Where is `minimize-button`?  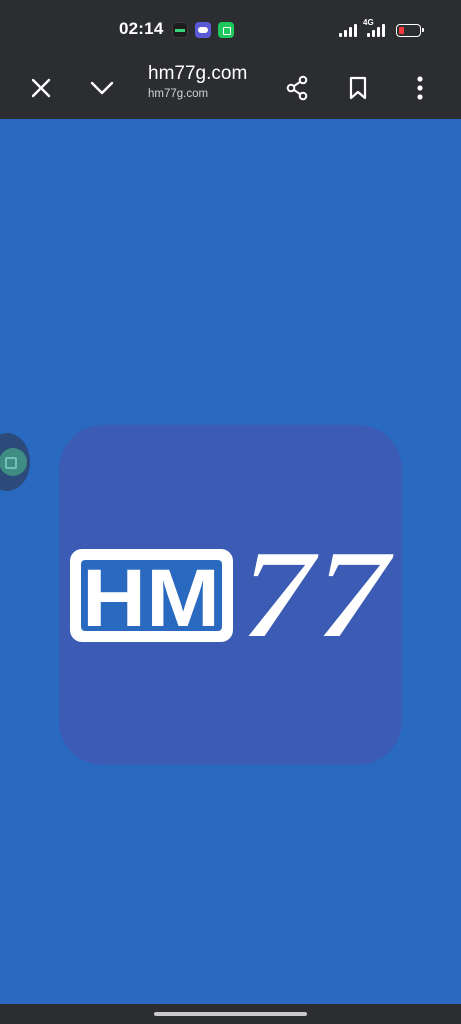 minimize-button is located at coordinates (102, 88).